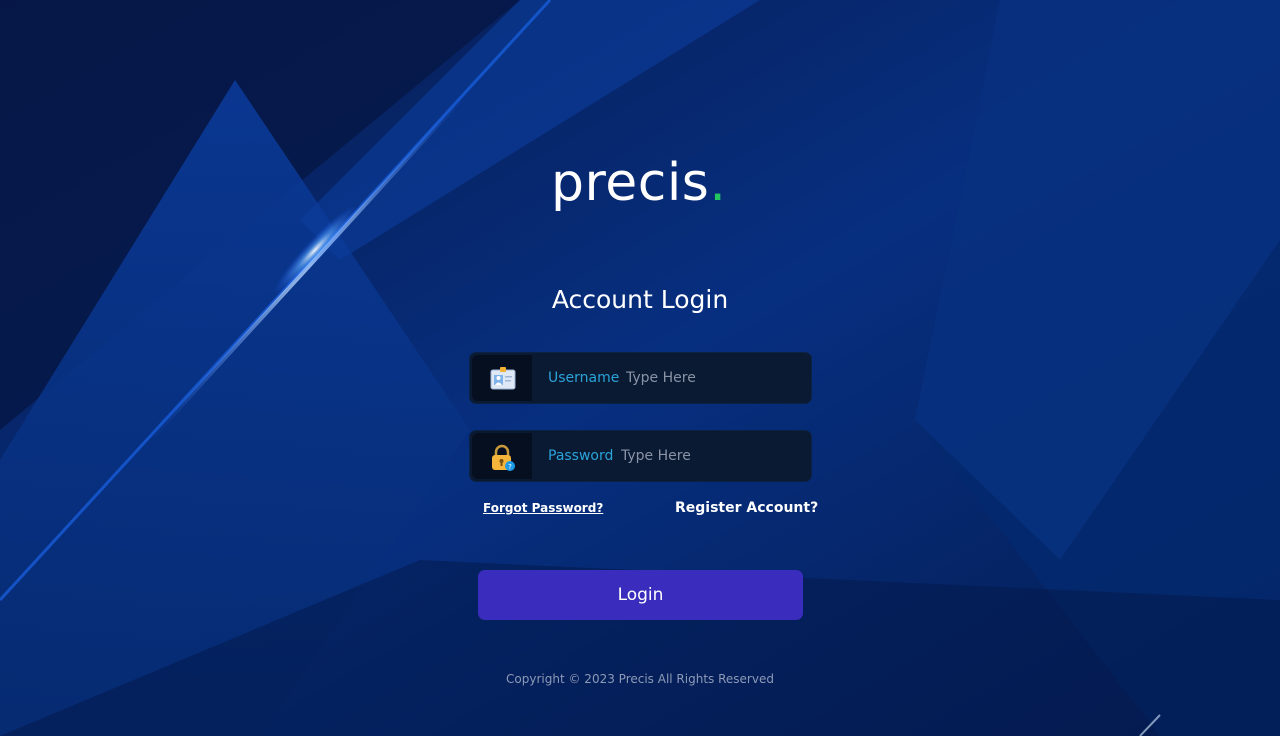 The image size is (1280, 736). What do you see at coordinates (581, 456) in the screenshot?
I see `password-label: Password` at bounding box center [581, 456].